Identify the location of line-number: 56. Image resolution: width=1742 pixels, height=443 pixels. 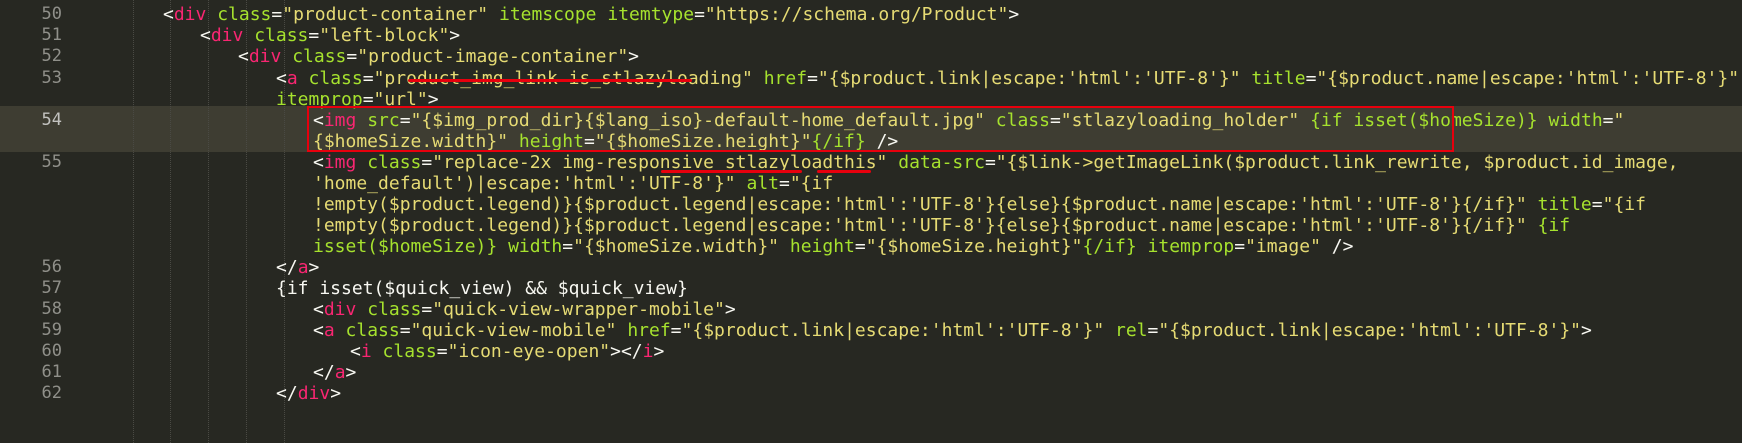
(51, 267).